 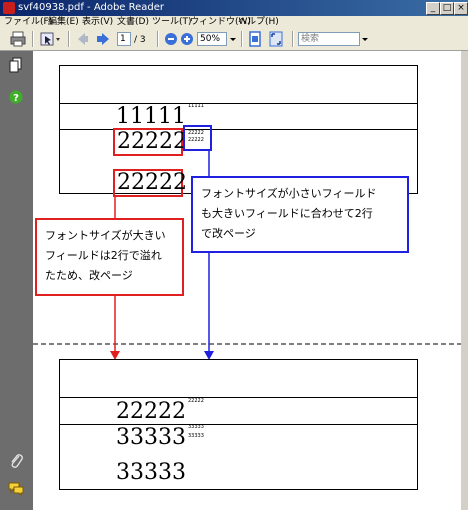 What do you see at coordinates (196, 401) in the screenshot?
I see `page2-field-small-row1: 22222` at bounding box center [196, 401].